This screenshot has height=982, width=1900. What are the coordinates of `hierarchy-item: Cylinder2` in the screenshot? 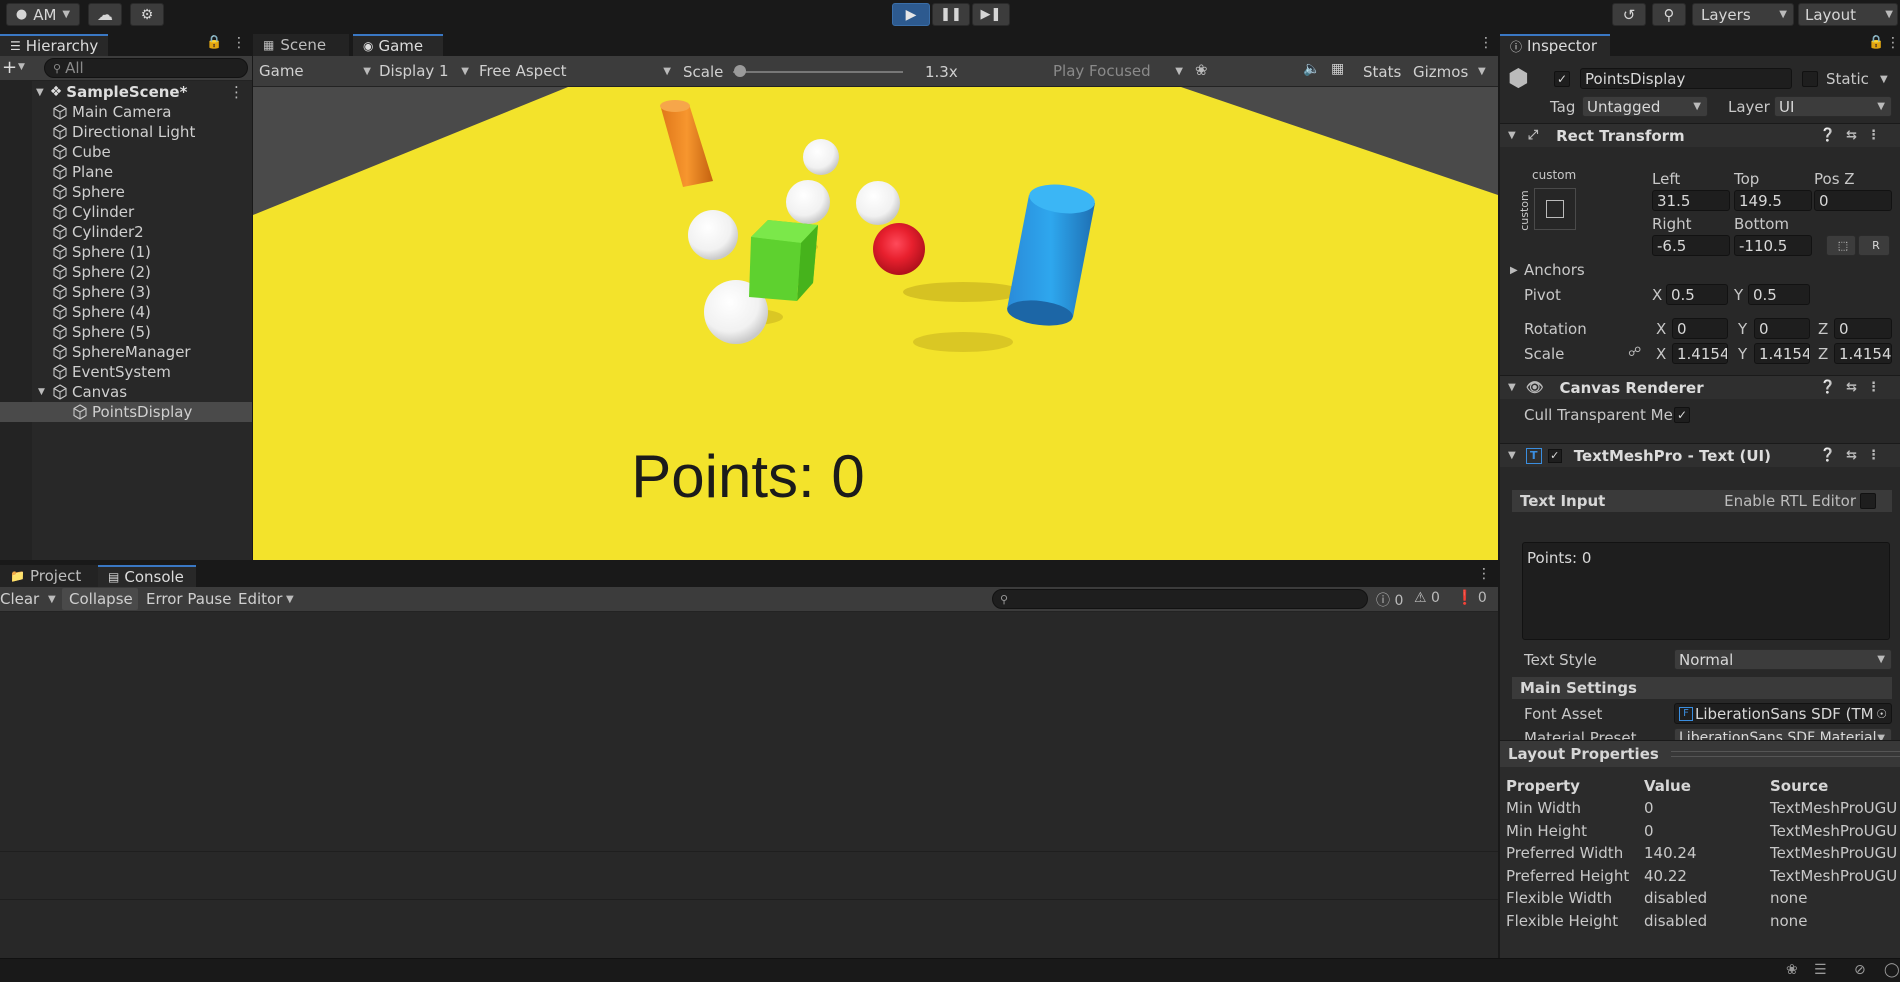 It's located at (126, 232).